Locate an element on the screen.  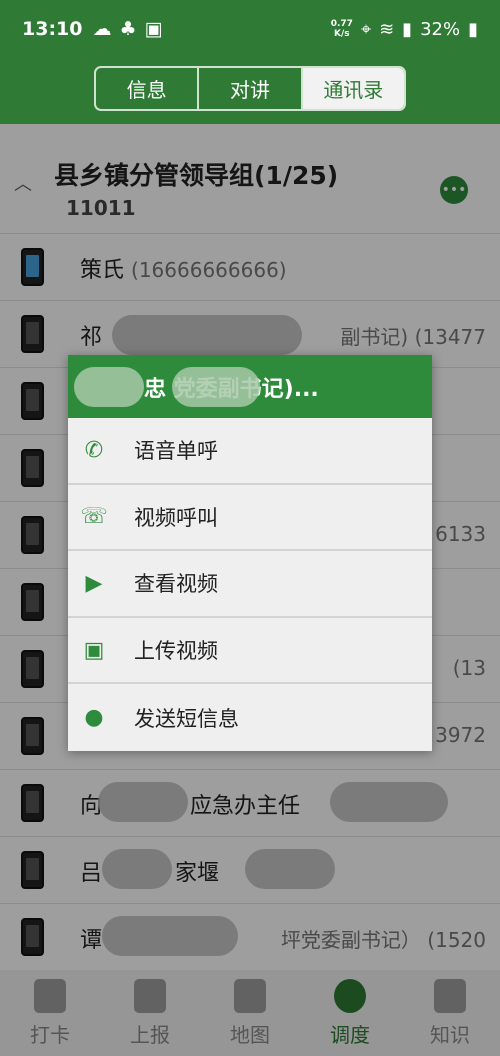
status-bar: 13:10 ☁ ♣ ▣ 0.77 K/s ⌖ ≋ ▮ 32% ▮ is located at coordinates (250, 29).